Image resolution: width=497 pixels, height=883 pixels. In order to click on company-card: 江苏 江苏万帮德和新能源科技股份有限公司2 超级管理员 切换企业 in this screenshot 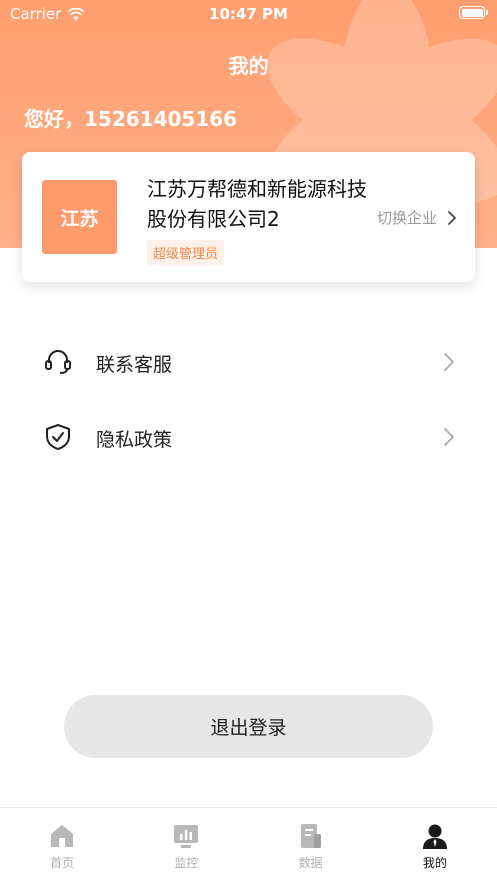, I will do `click(248, 217)`.